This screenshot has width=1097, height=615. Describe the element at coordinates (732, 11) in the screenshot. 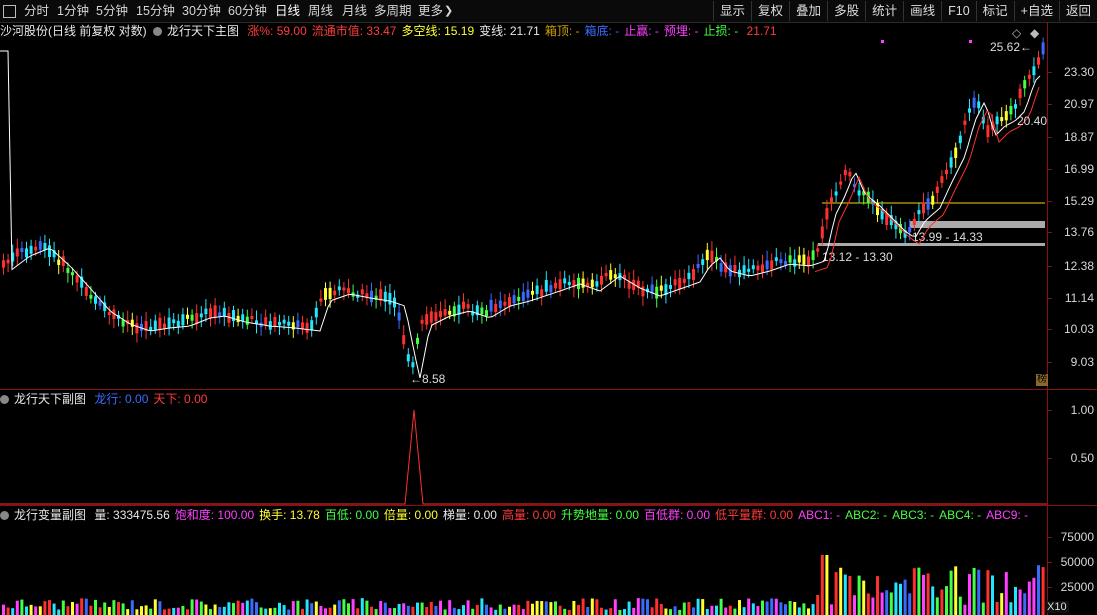

I see `toolbar-button-0: 显示` at that location.